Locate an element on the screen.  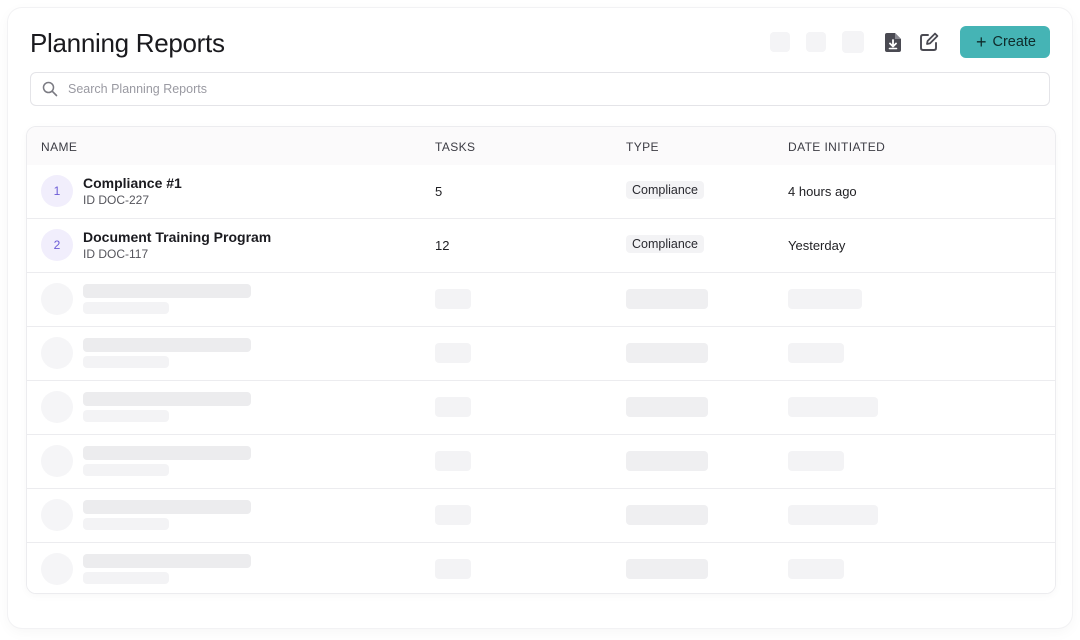
column-header-type: TYPE is located at coordinates (642, 147).